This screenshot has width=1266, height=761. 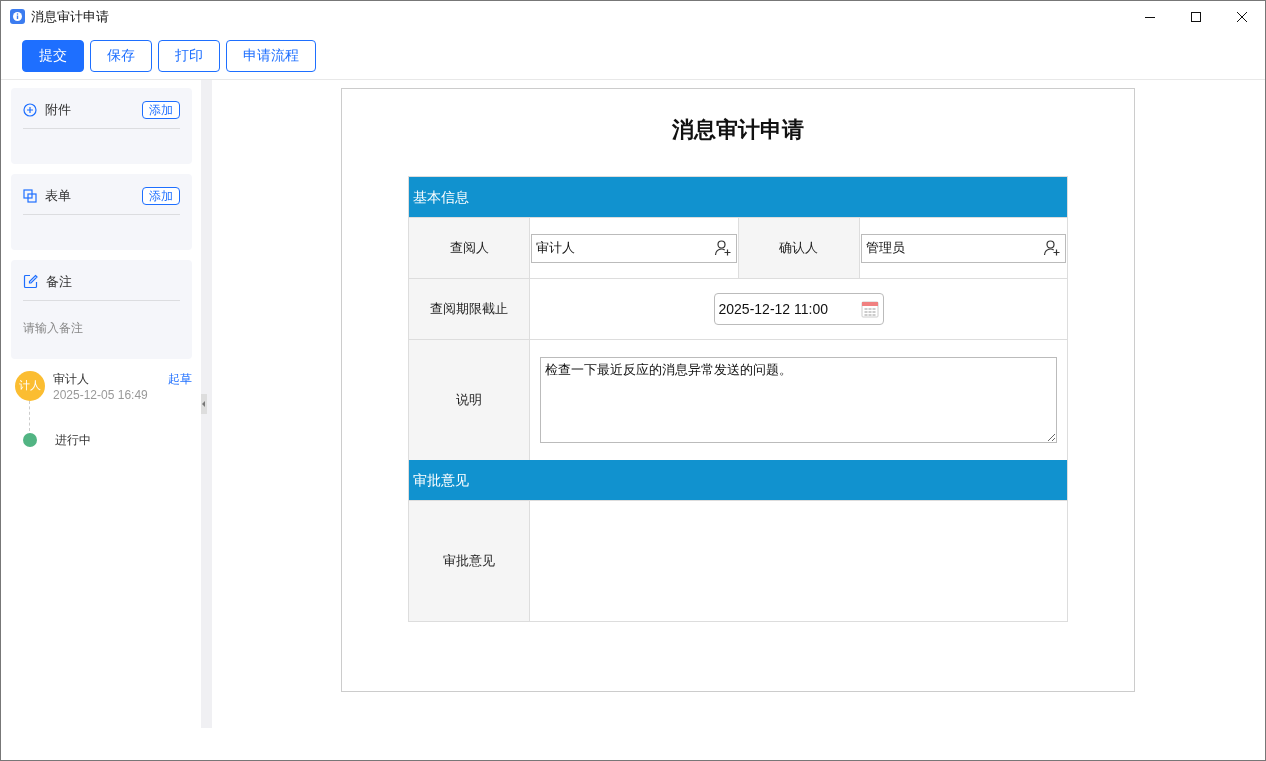 I want to click on toolbar-button: 提交, so click(x=53, y=55).